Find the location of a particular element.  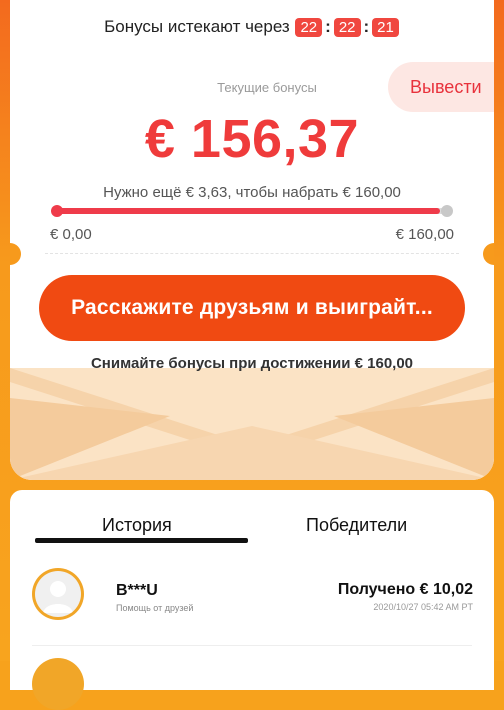

history-date: 2020/10/27 05:42 AM PT is located at coordinates (423, 607).